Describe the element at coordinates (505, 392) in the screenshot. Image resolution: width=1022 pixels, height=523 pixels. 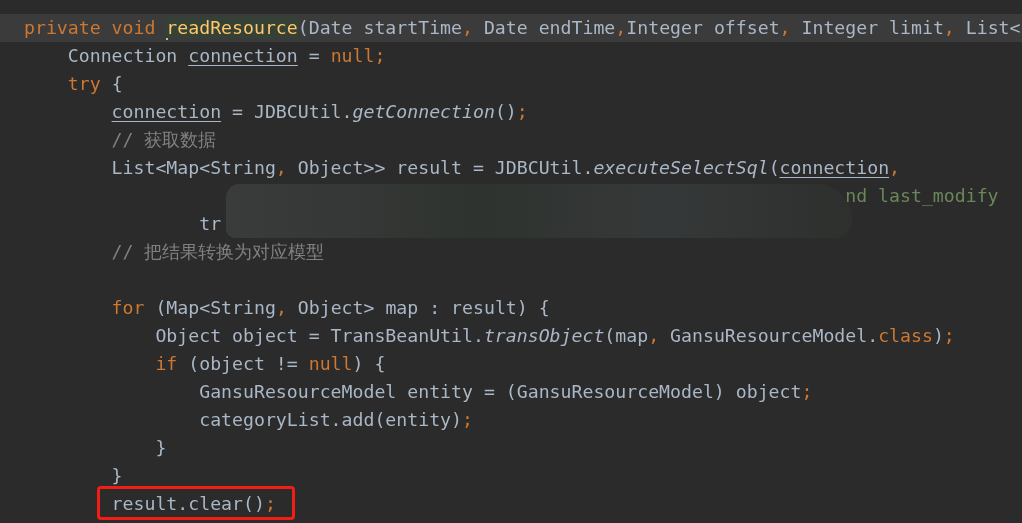
I see `code-line: GansuResourceModel entity = (GansuResourceModel) object;` at that location.